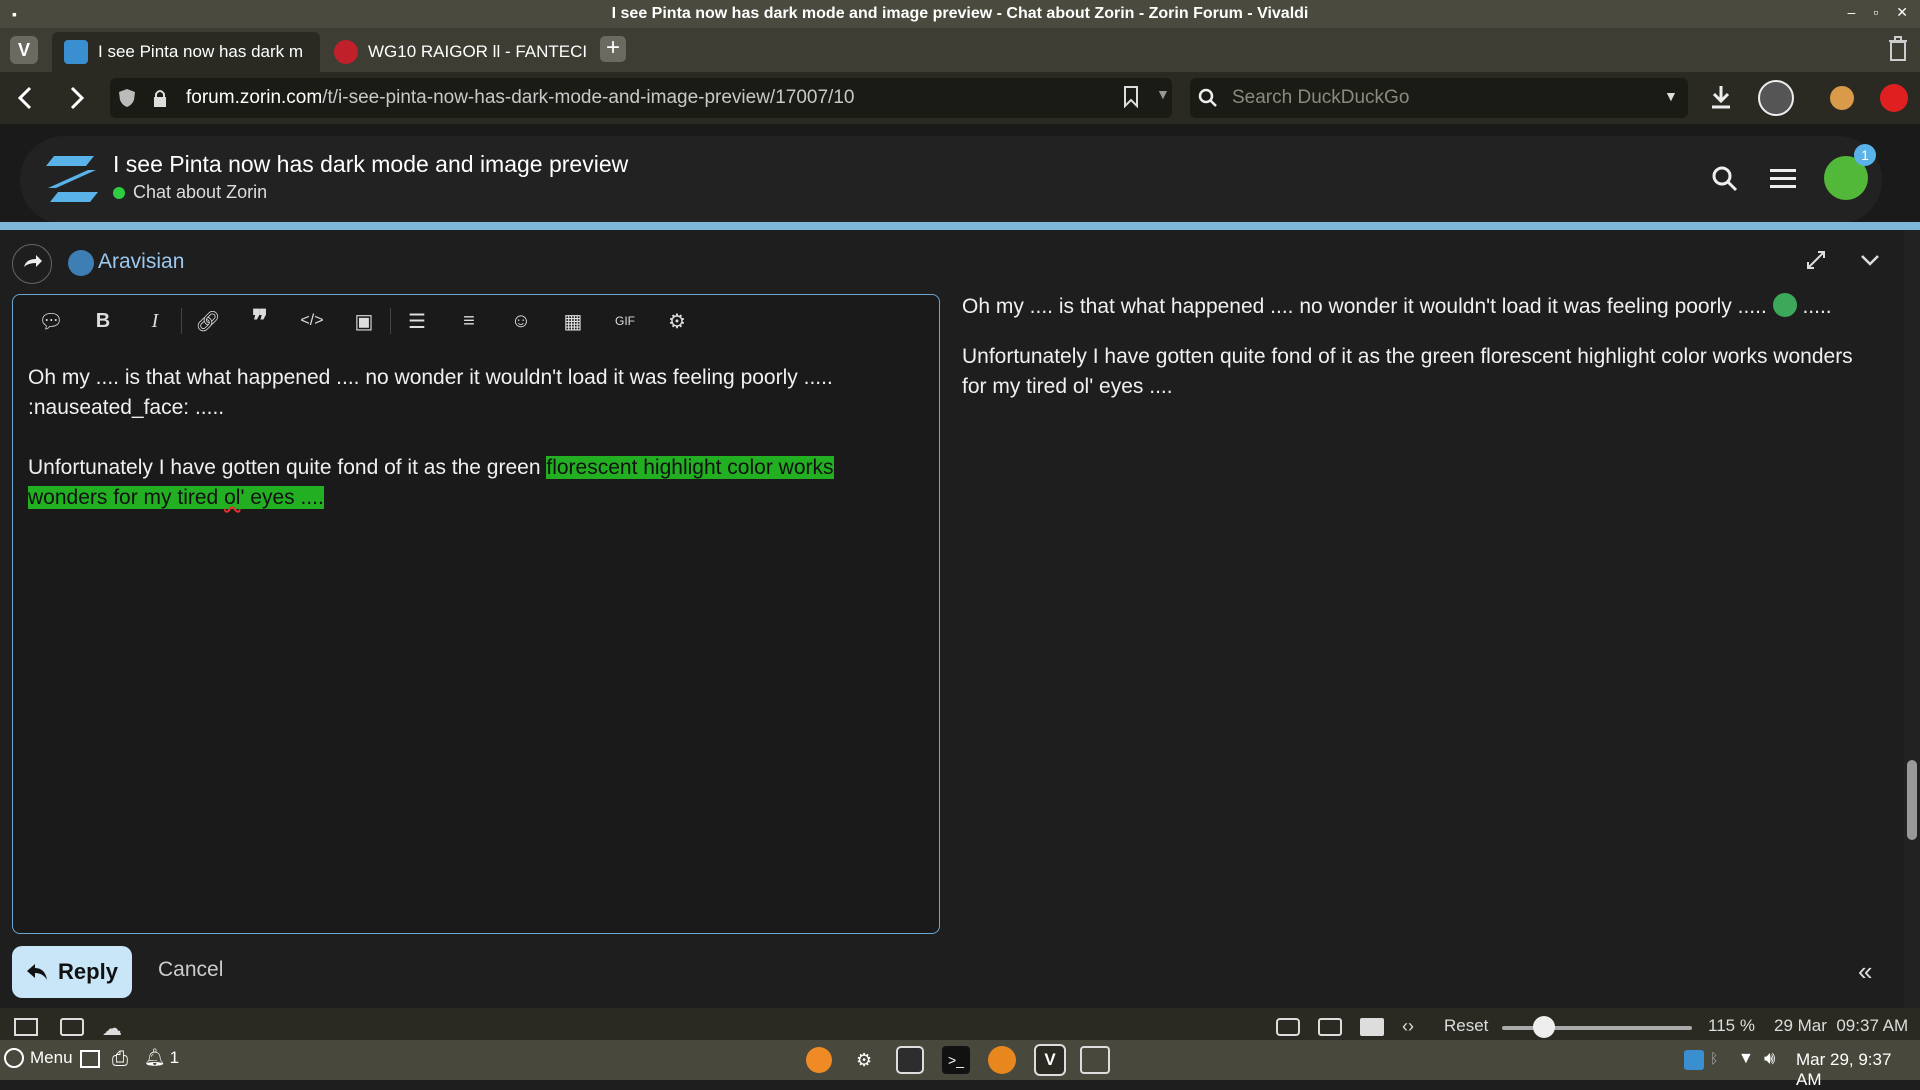  What do you see at coordinates (819, 1060) in the screenshot?
I see `media-player-icon` at bounding box center [819, 1060].